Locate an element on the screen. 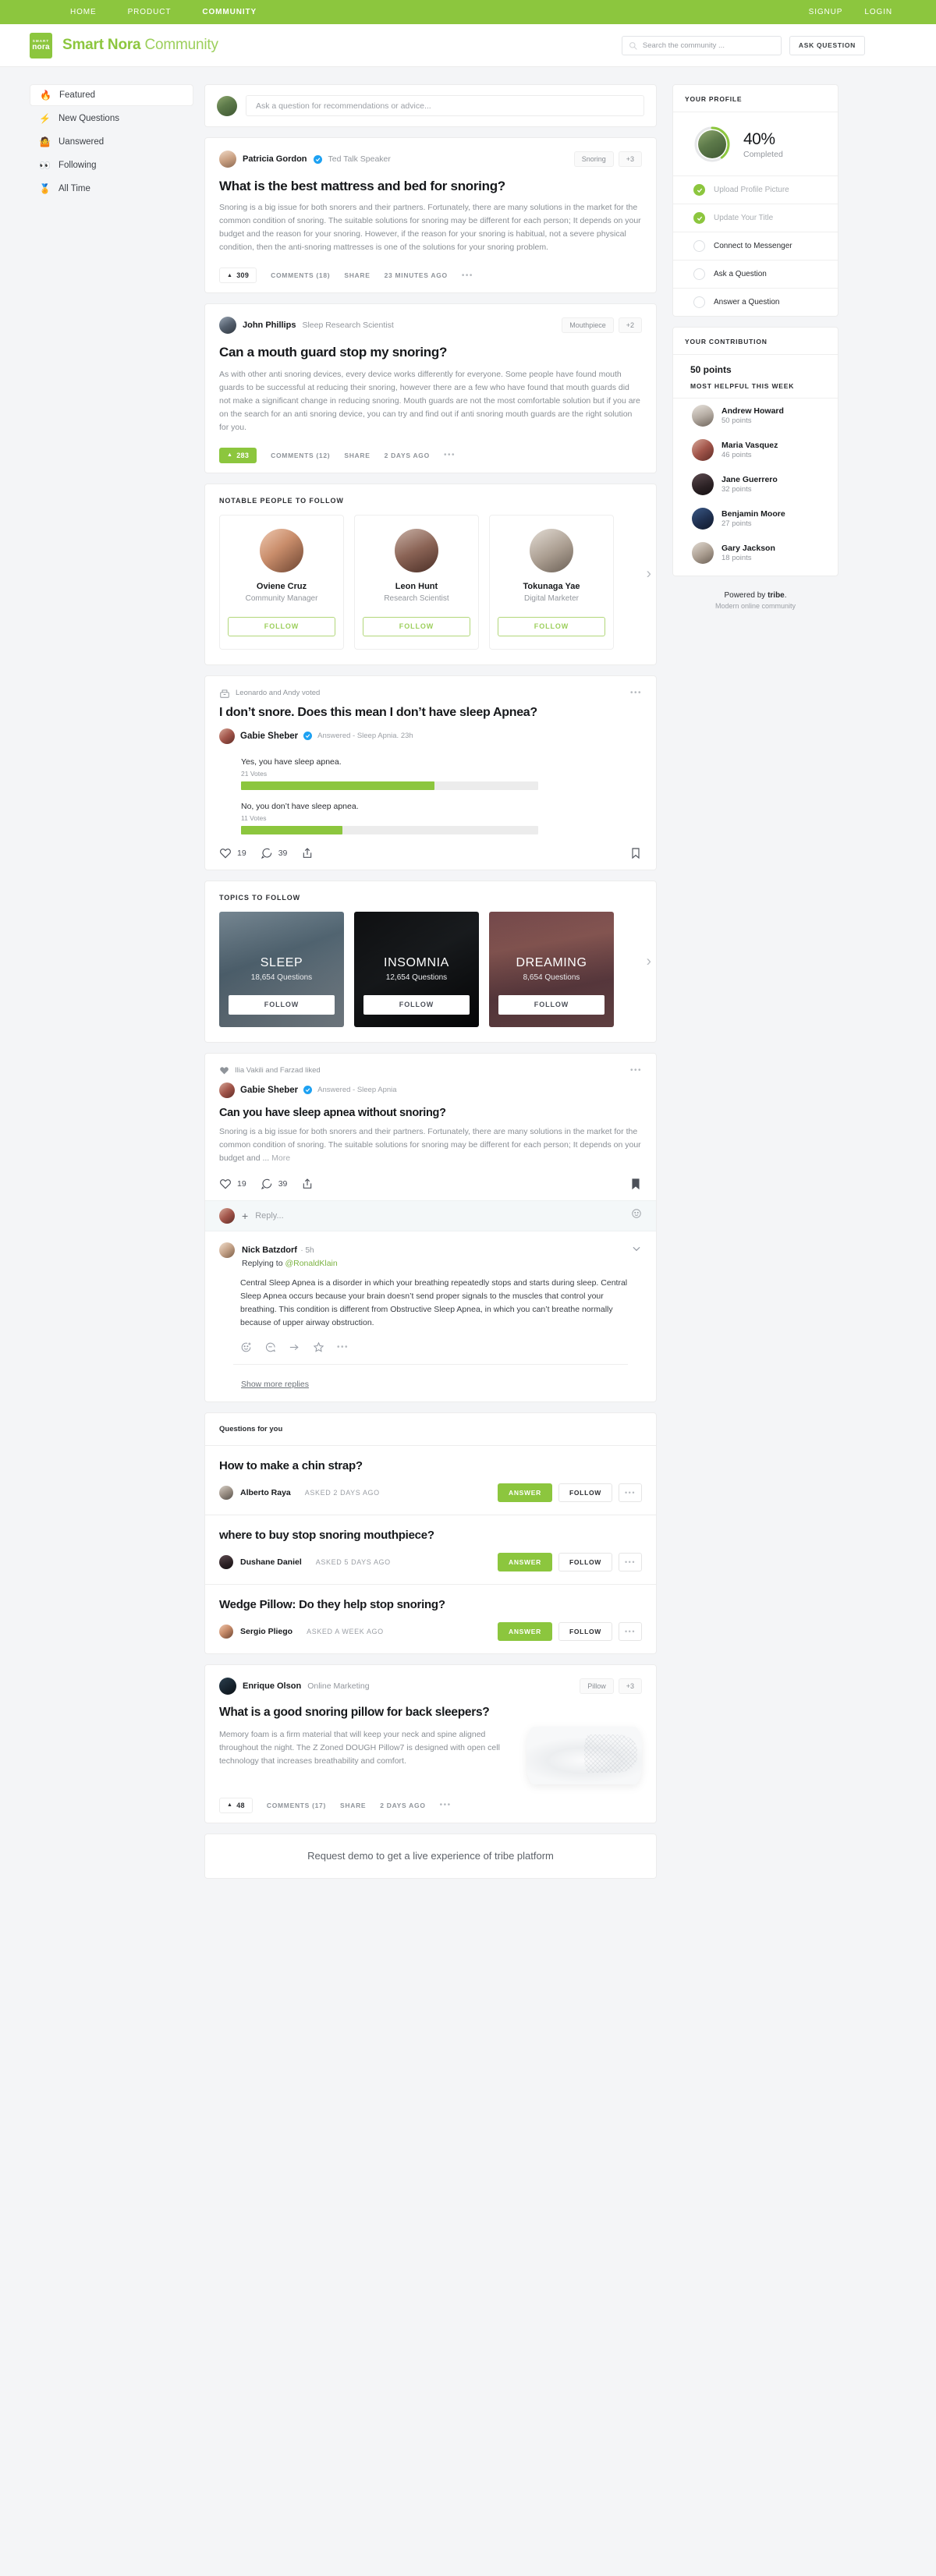  topic-card: DREAMING 8,654 Questions FOLLOW is located at coordinates (552, 969).